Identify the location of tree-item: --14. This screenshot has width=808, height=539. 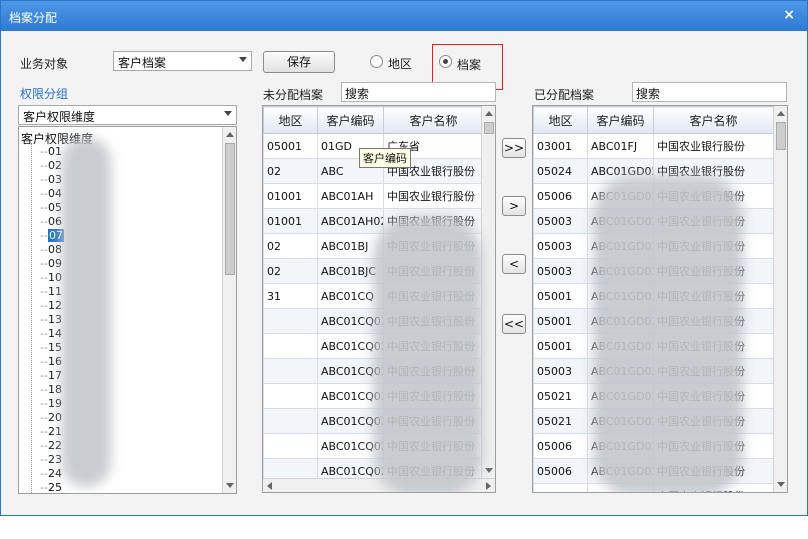
(51, 334).